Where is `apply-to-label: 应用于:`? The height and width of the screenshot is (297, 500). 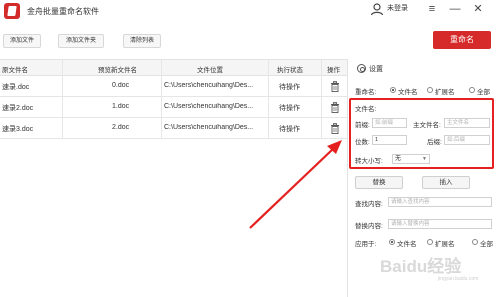 apply-to-label: 应用于: is located at coordinates (366, 244).